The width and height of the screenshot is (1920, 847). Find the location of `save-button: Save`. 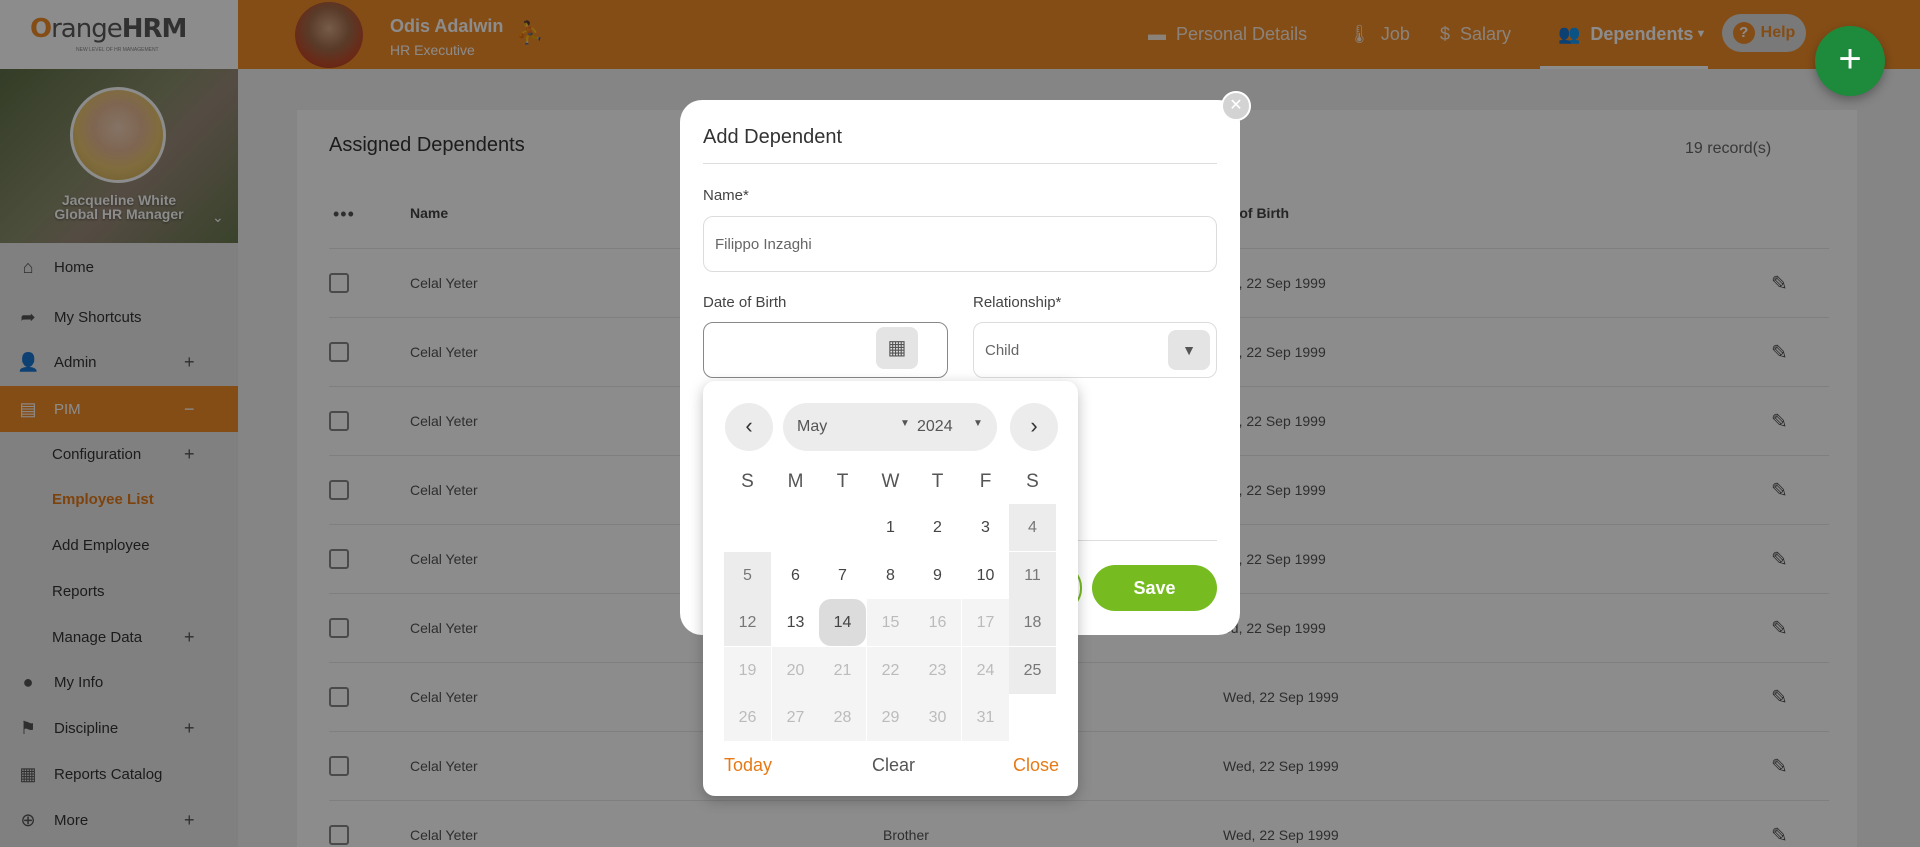

save-button: Save is located at coordinates (1154, 588).